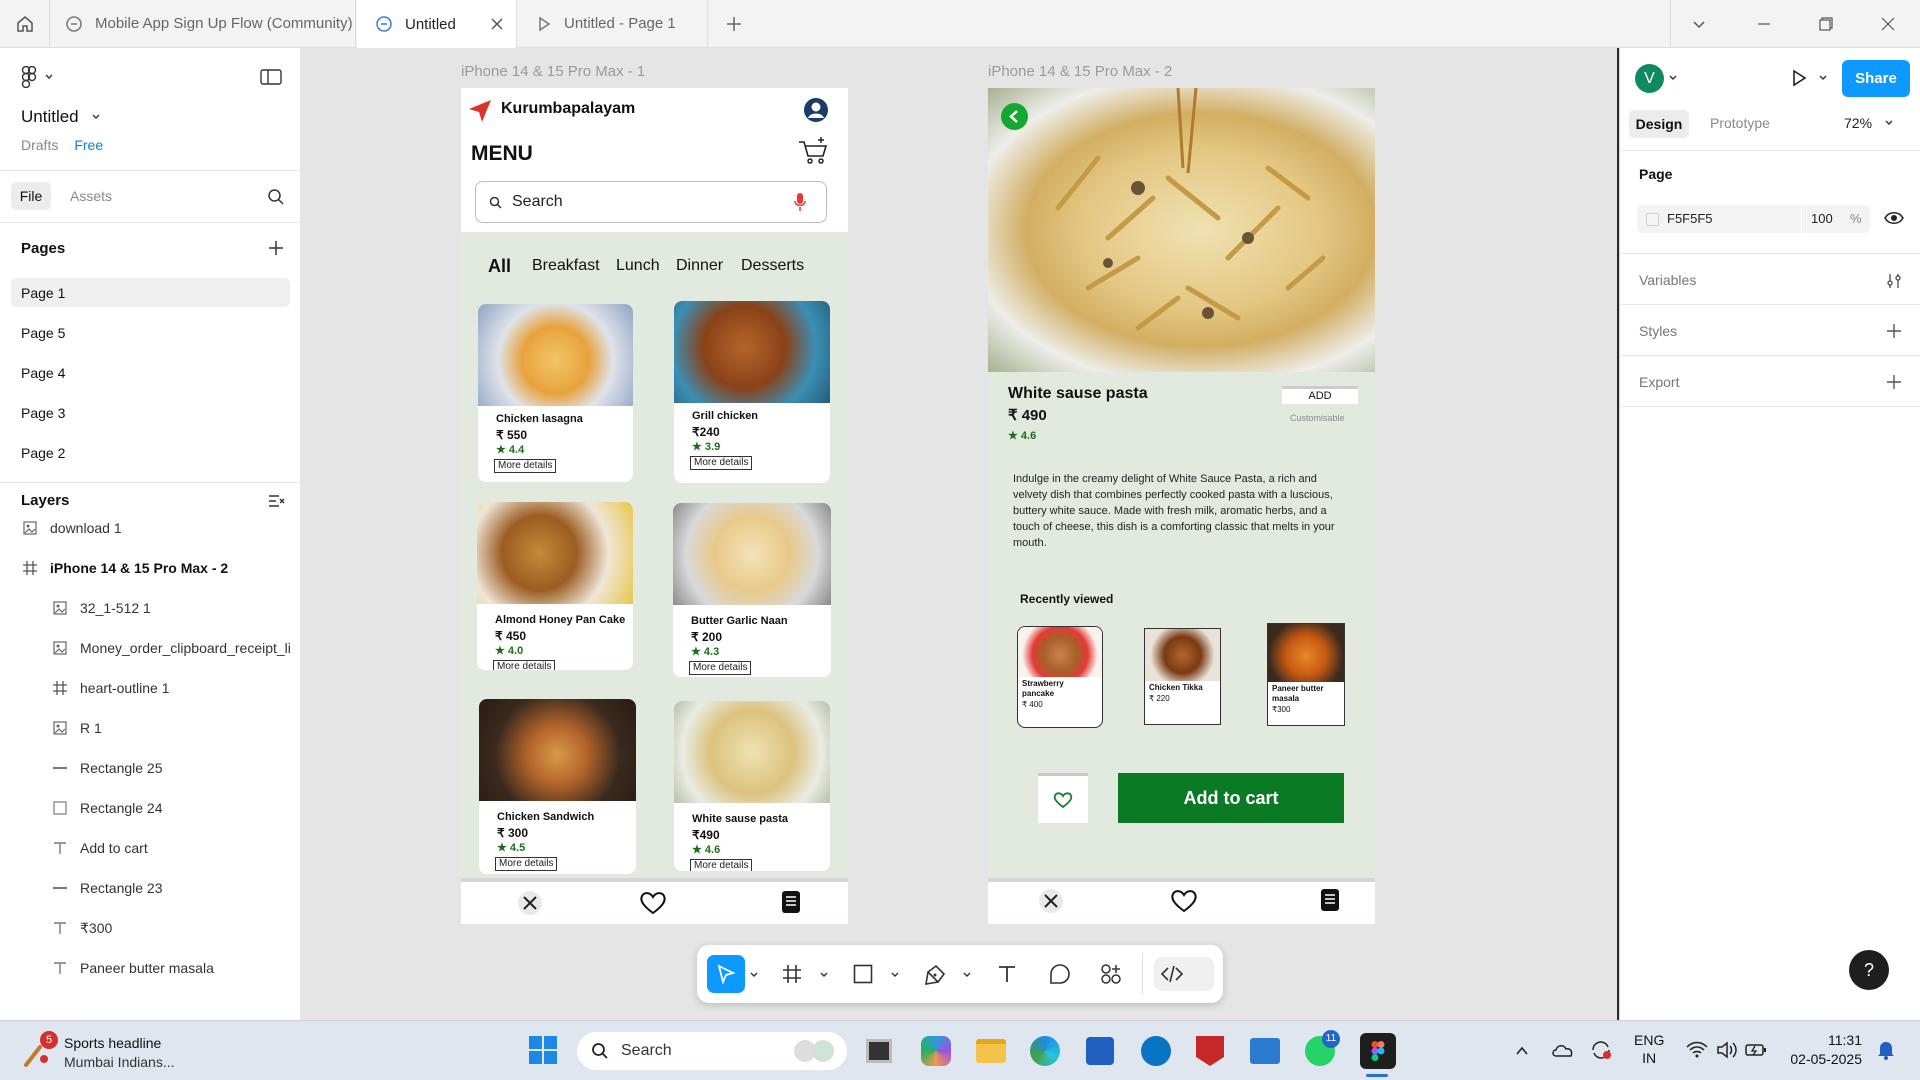  What do you see at coordinates (936, 1051) in the screenshot?
I see `copilot-icon` at bounding box center [936, 1051].